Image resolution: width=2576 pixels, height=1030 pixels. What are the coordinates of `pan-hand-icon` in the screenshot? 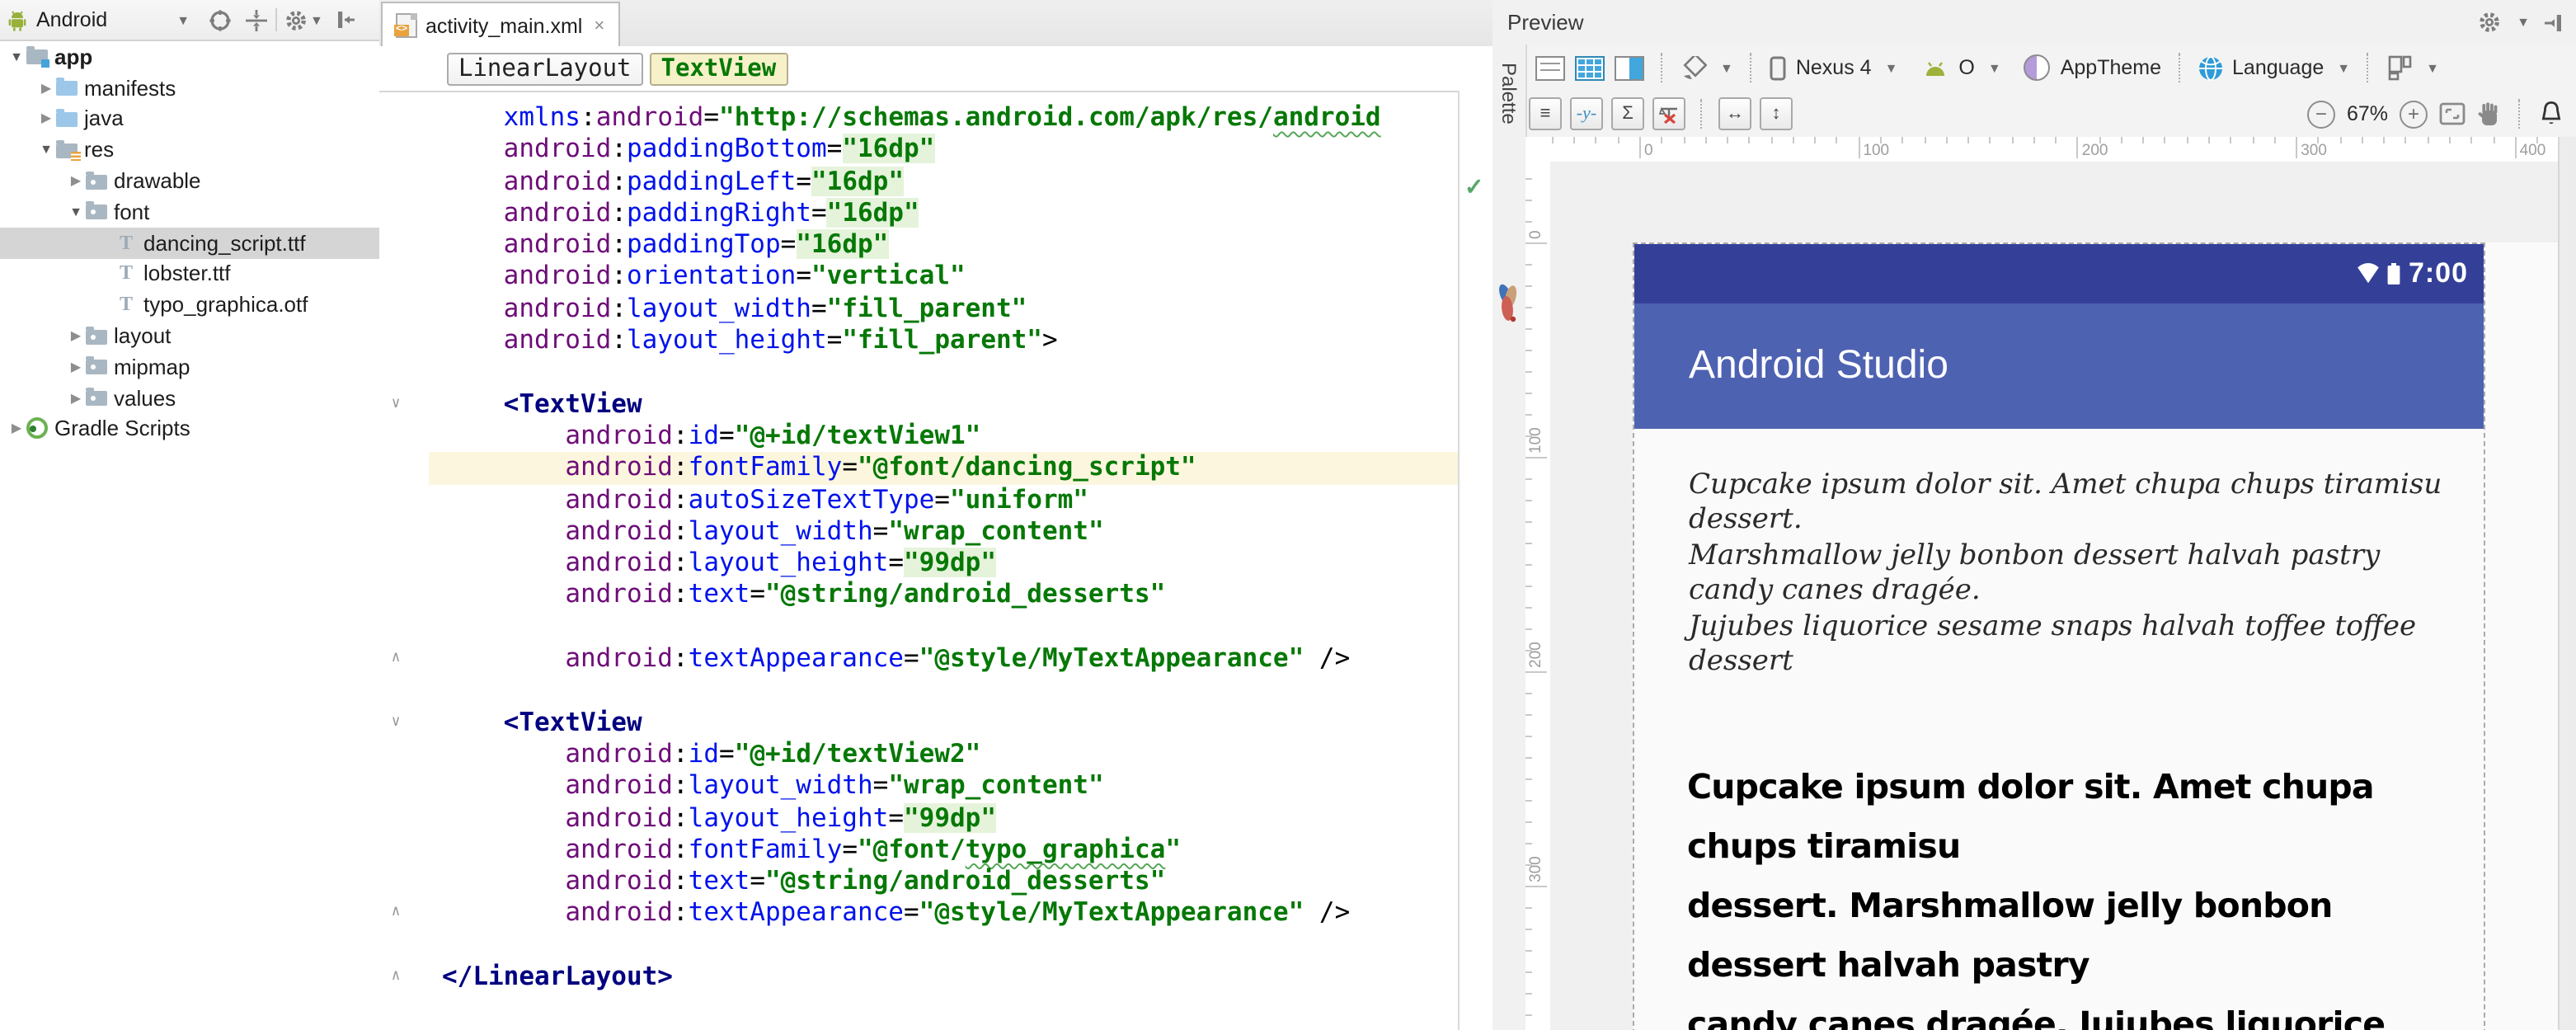 It's located at (2488, 113).